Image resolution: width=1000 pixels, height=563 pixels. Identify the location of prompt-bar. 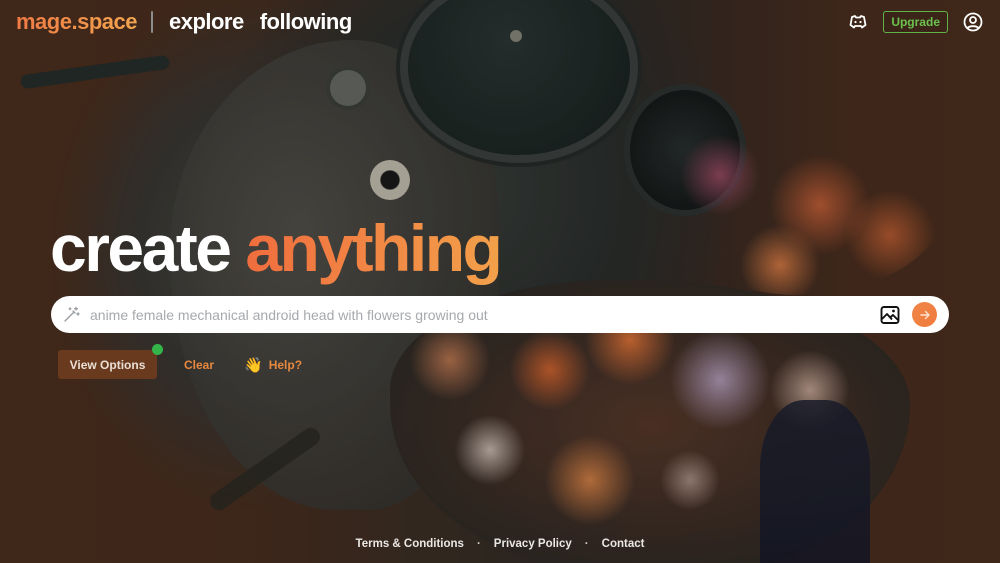
(500, 314).